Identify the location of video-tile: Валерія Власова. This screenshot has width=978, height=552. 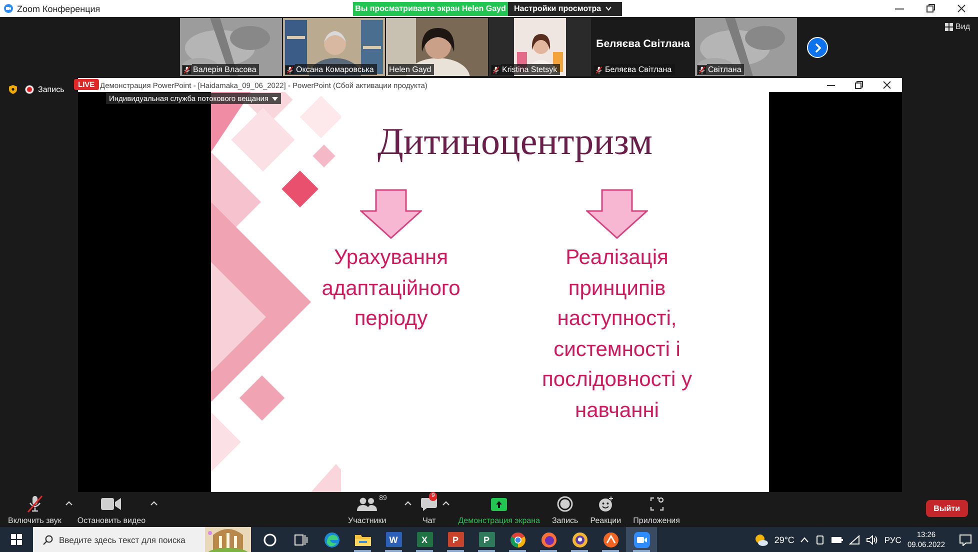
(231, 47).